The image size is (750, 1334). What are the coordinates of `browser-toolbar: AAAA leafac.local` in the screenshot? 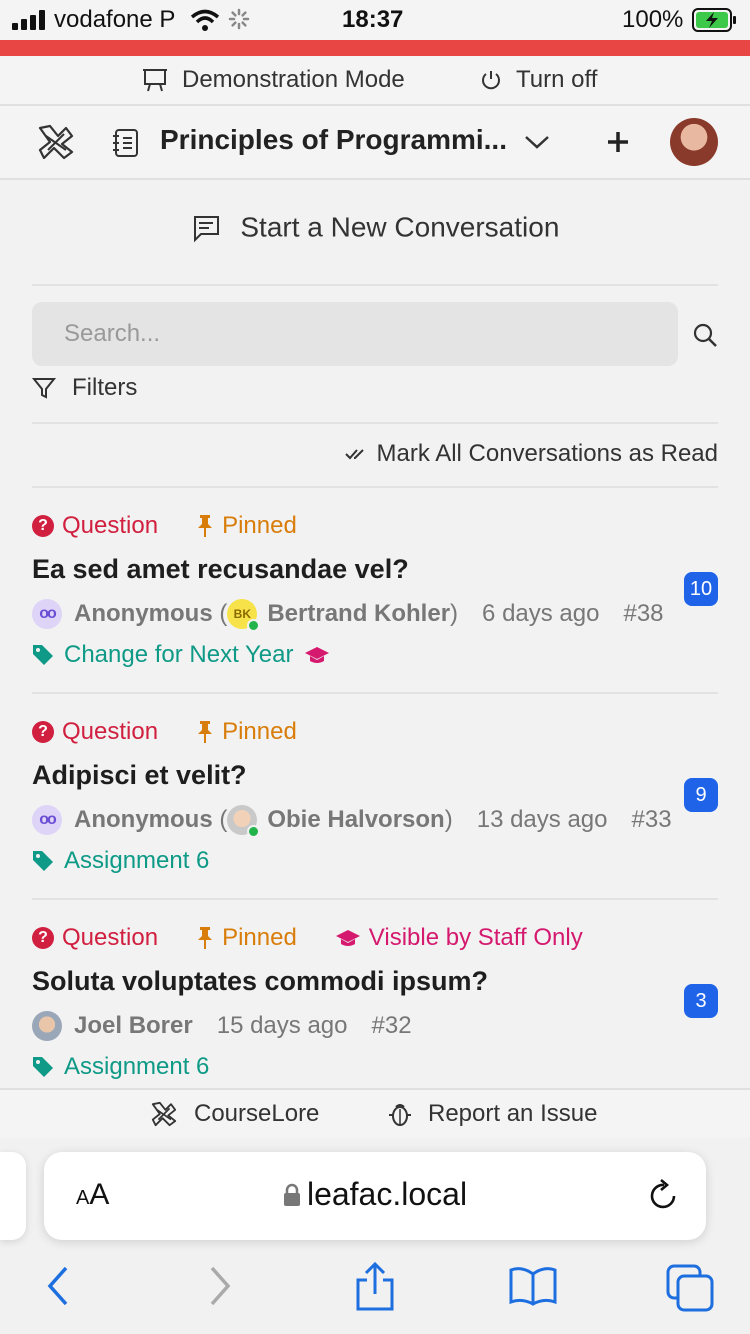 It's located at (375, 1236).